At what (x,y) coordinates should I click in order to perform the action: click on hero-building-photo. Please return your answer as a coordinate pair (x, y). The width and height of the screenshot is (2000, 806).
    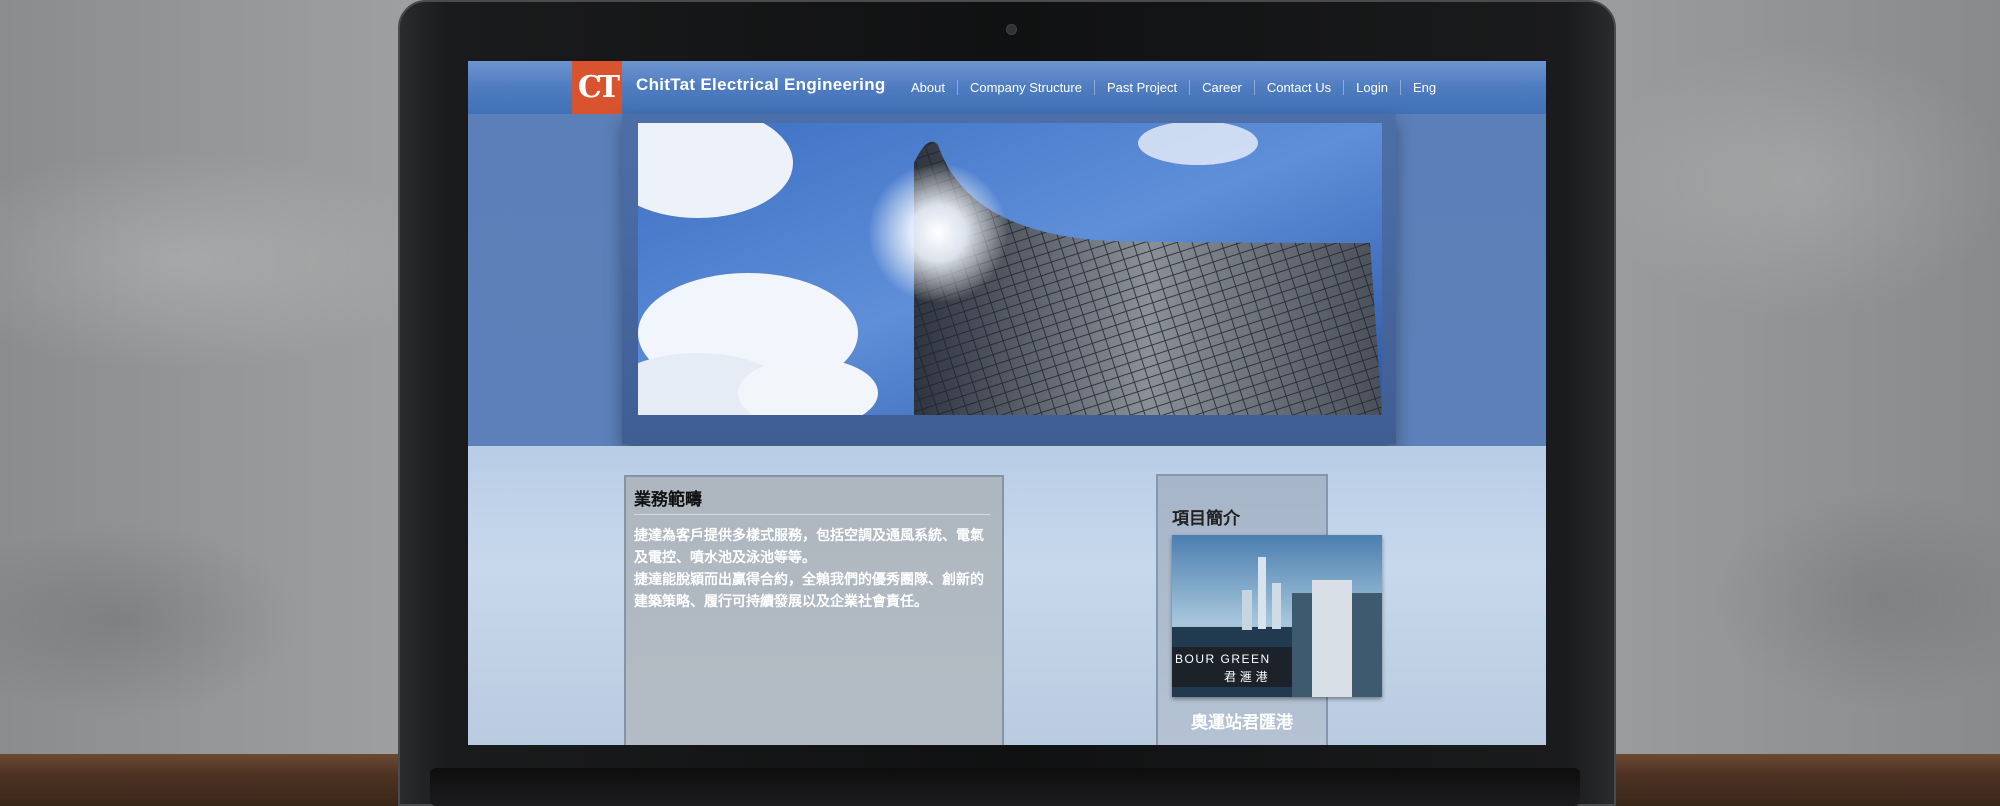
    Looking at the image, I should click on (1010, 269).